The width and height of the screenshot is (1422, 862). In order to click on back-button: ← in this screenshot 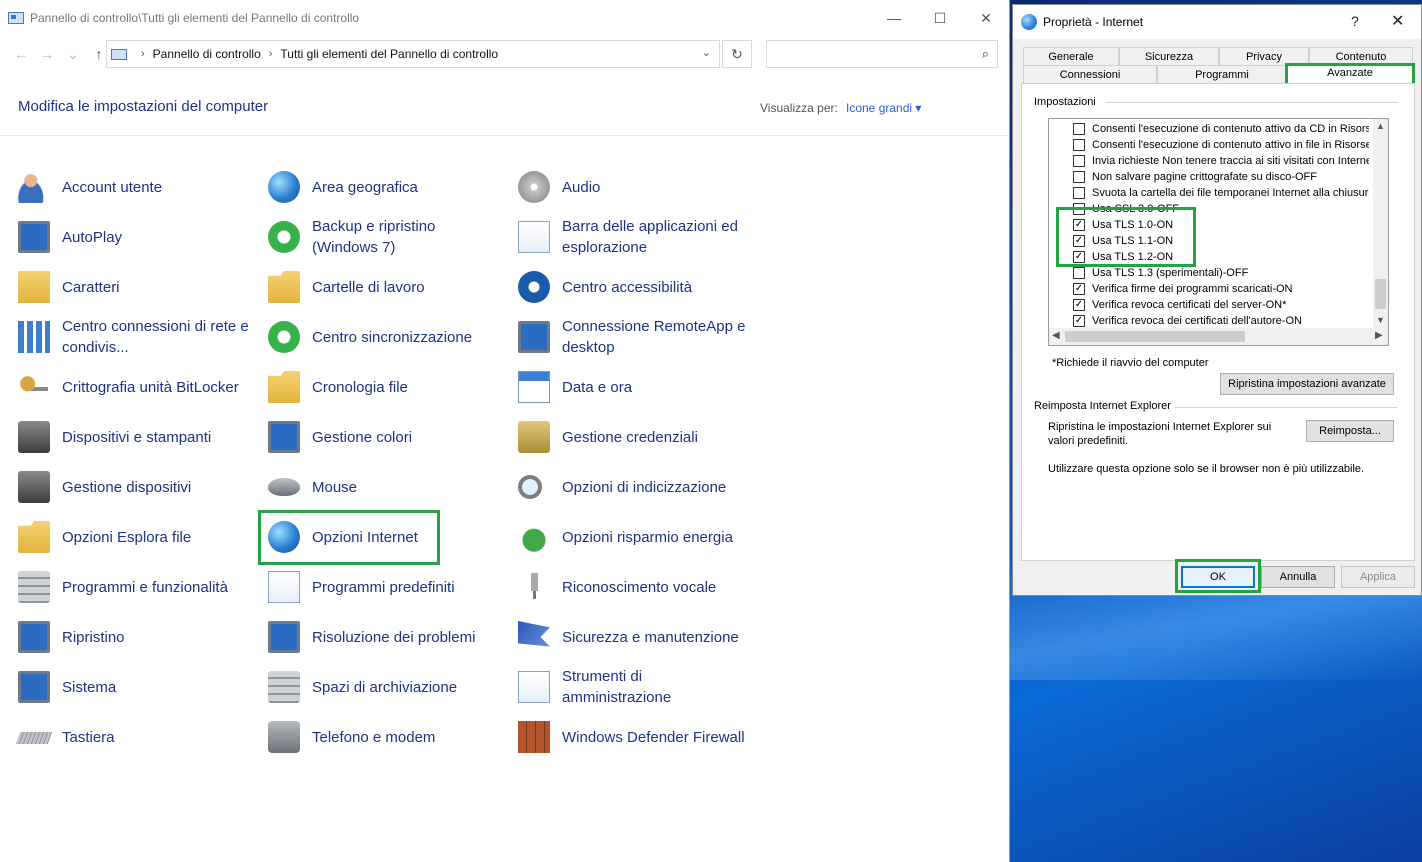, I will do `click(21, 54)`.